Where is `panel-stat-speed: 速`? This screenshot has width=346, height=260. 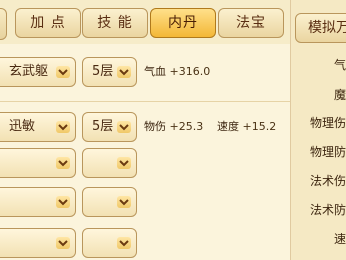 panel-stat-speed: 速 is located at coordinates (339, 239).